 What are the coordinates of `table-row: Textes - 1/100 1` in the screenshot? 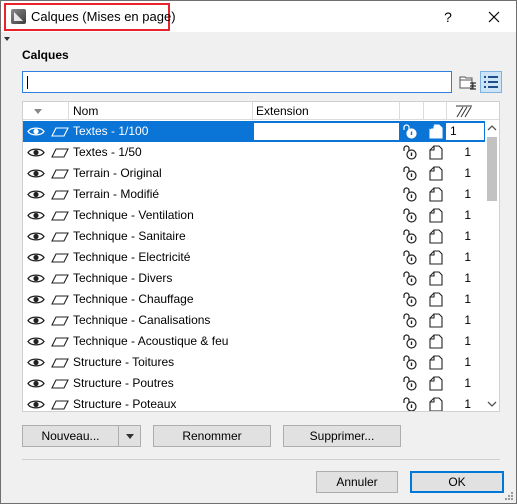 It's located at (254, 131).